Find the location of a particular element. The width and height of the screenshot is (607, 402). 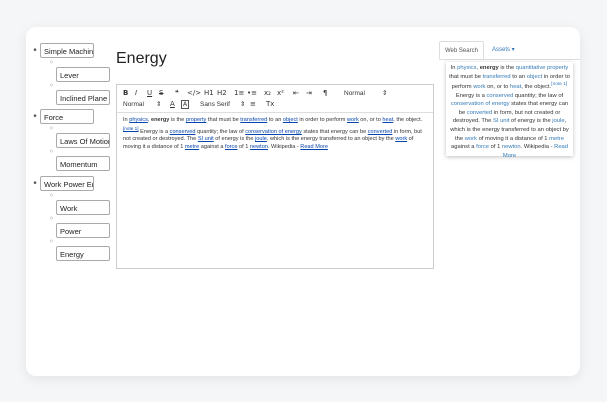

tree-node-label: Laws Of Motion is located at coordinates (83, 140).